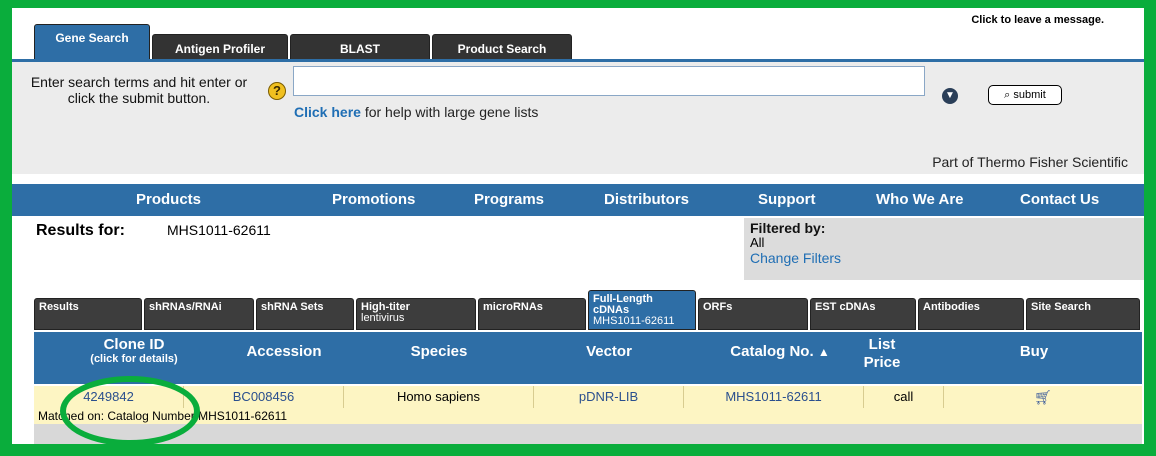 The width and height of the screenshot is (1156, 456). What do you see at coordinates (951, 307) in the screenshot?
I see `tab-label: Antibodies` at bounding box center [951, 307].